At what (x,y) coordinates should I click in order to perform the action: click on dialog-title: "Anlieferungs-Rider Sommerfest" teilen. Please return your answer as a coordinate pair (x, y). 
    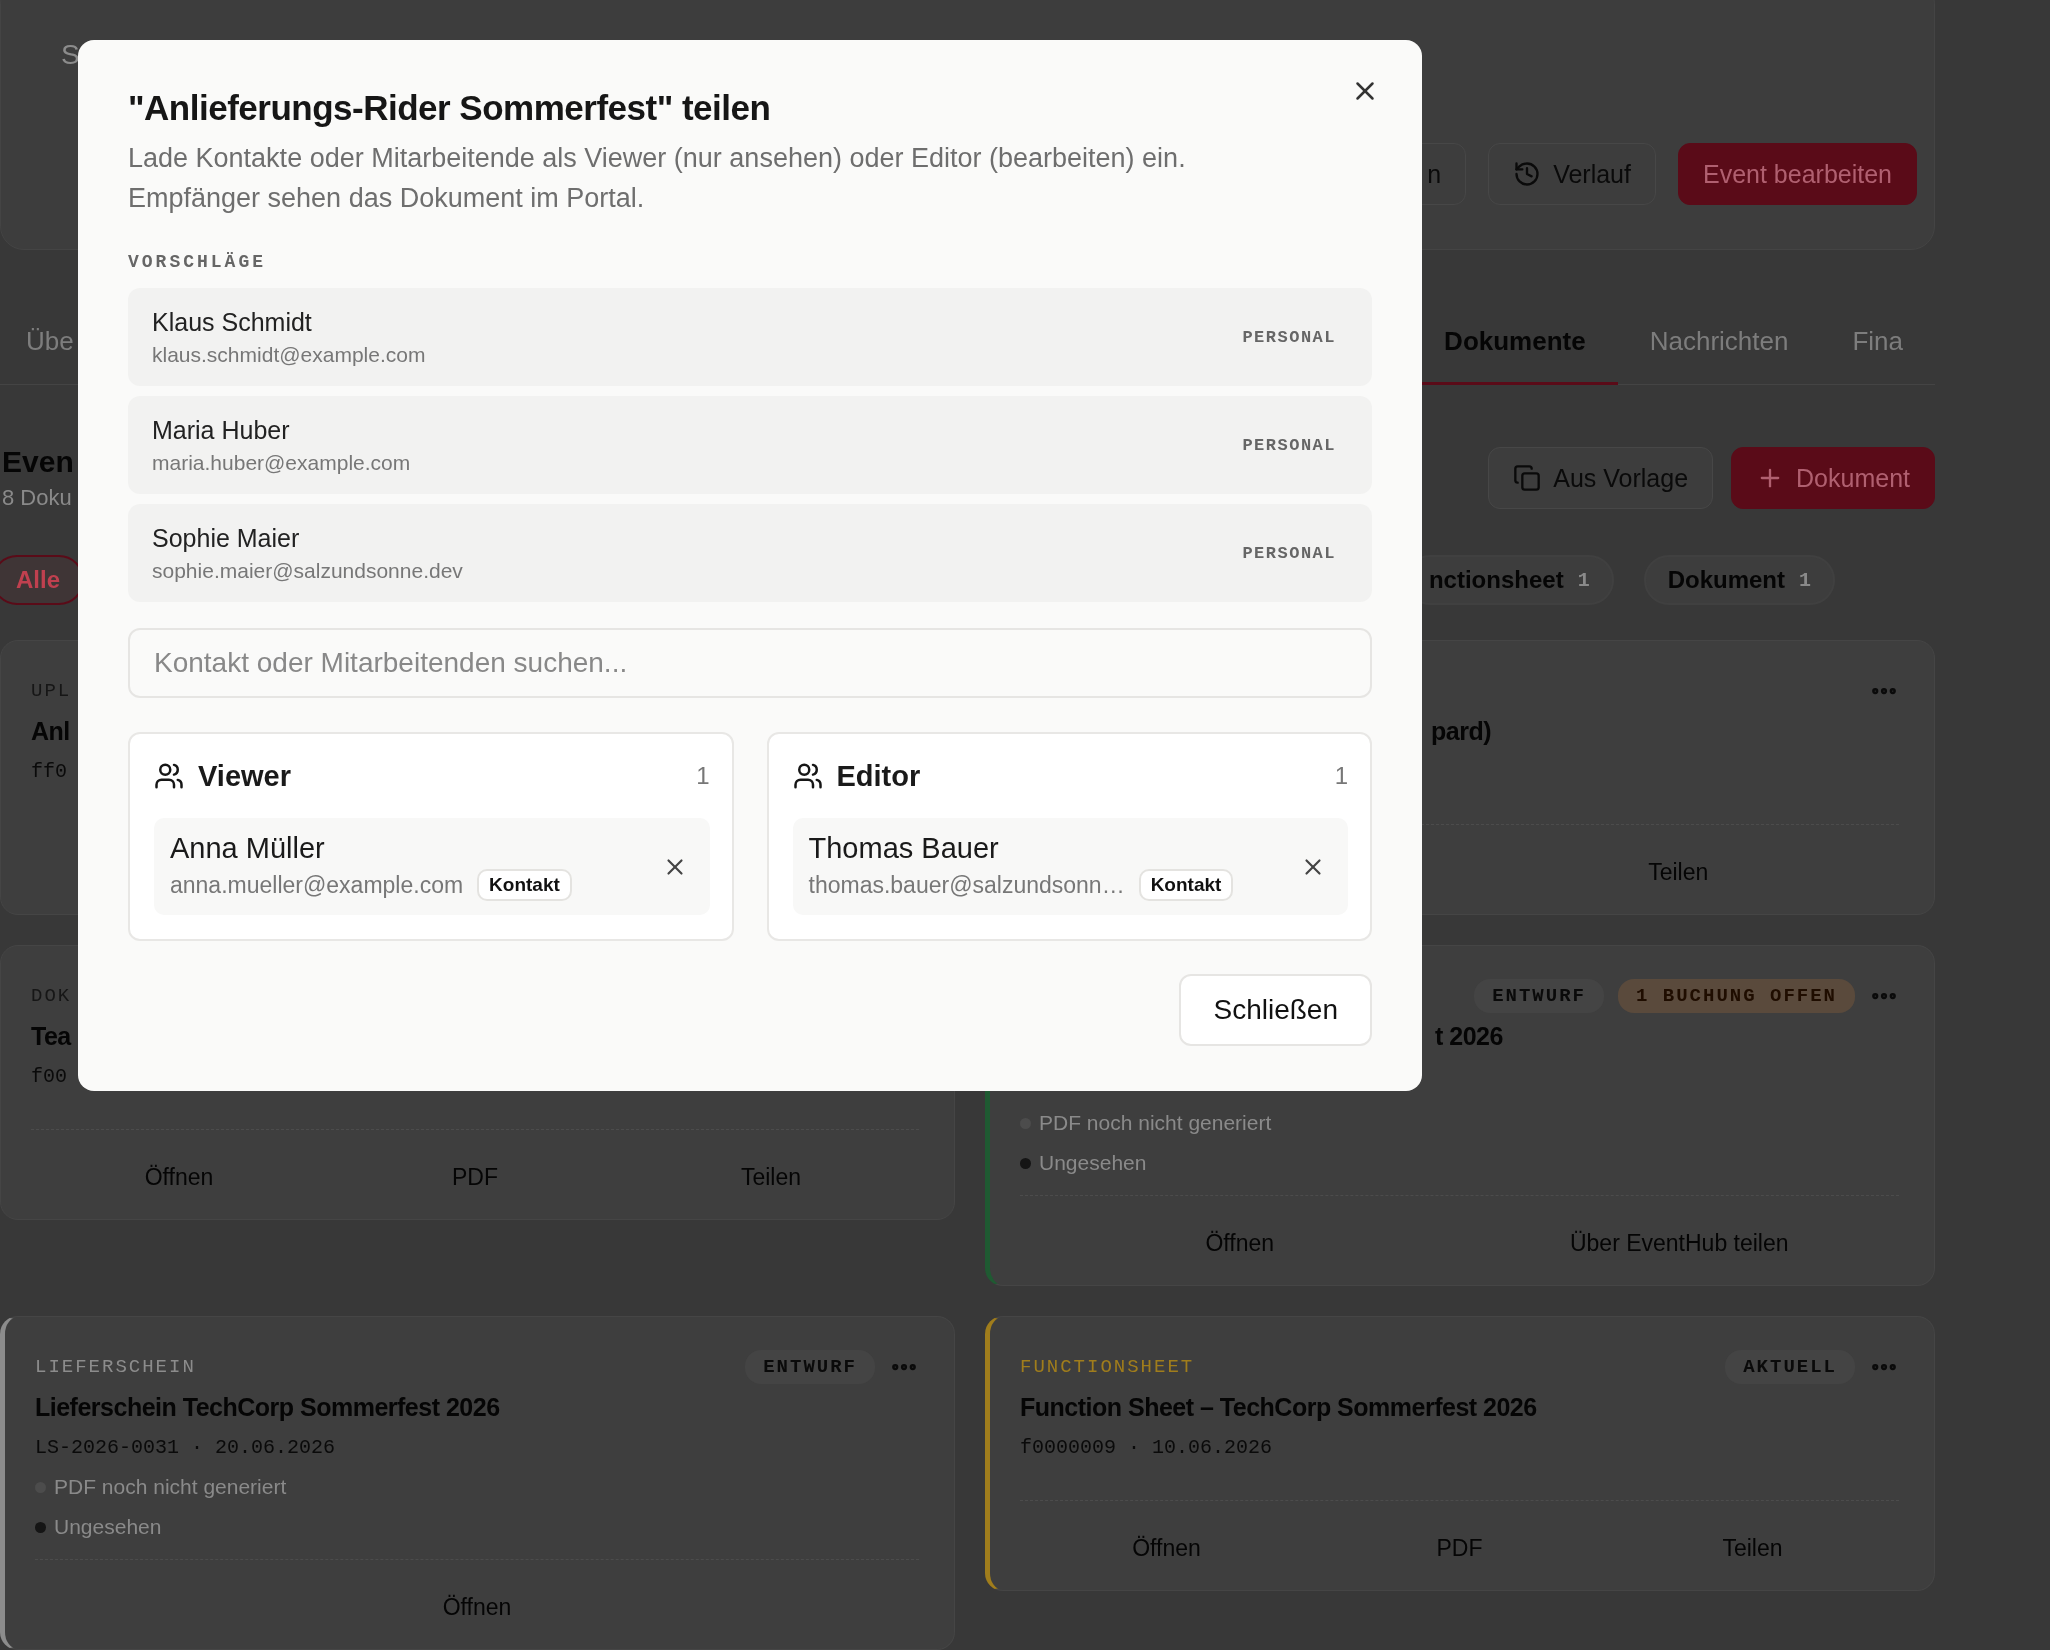
    Looking at the image, I should click on (450, 108).